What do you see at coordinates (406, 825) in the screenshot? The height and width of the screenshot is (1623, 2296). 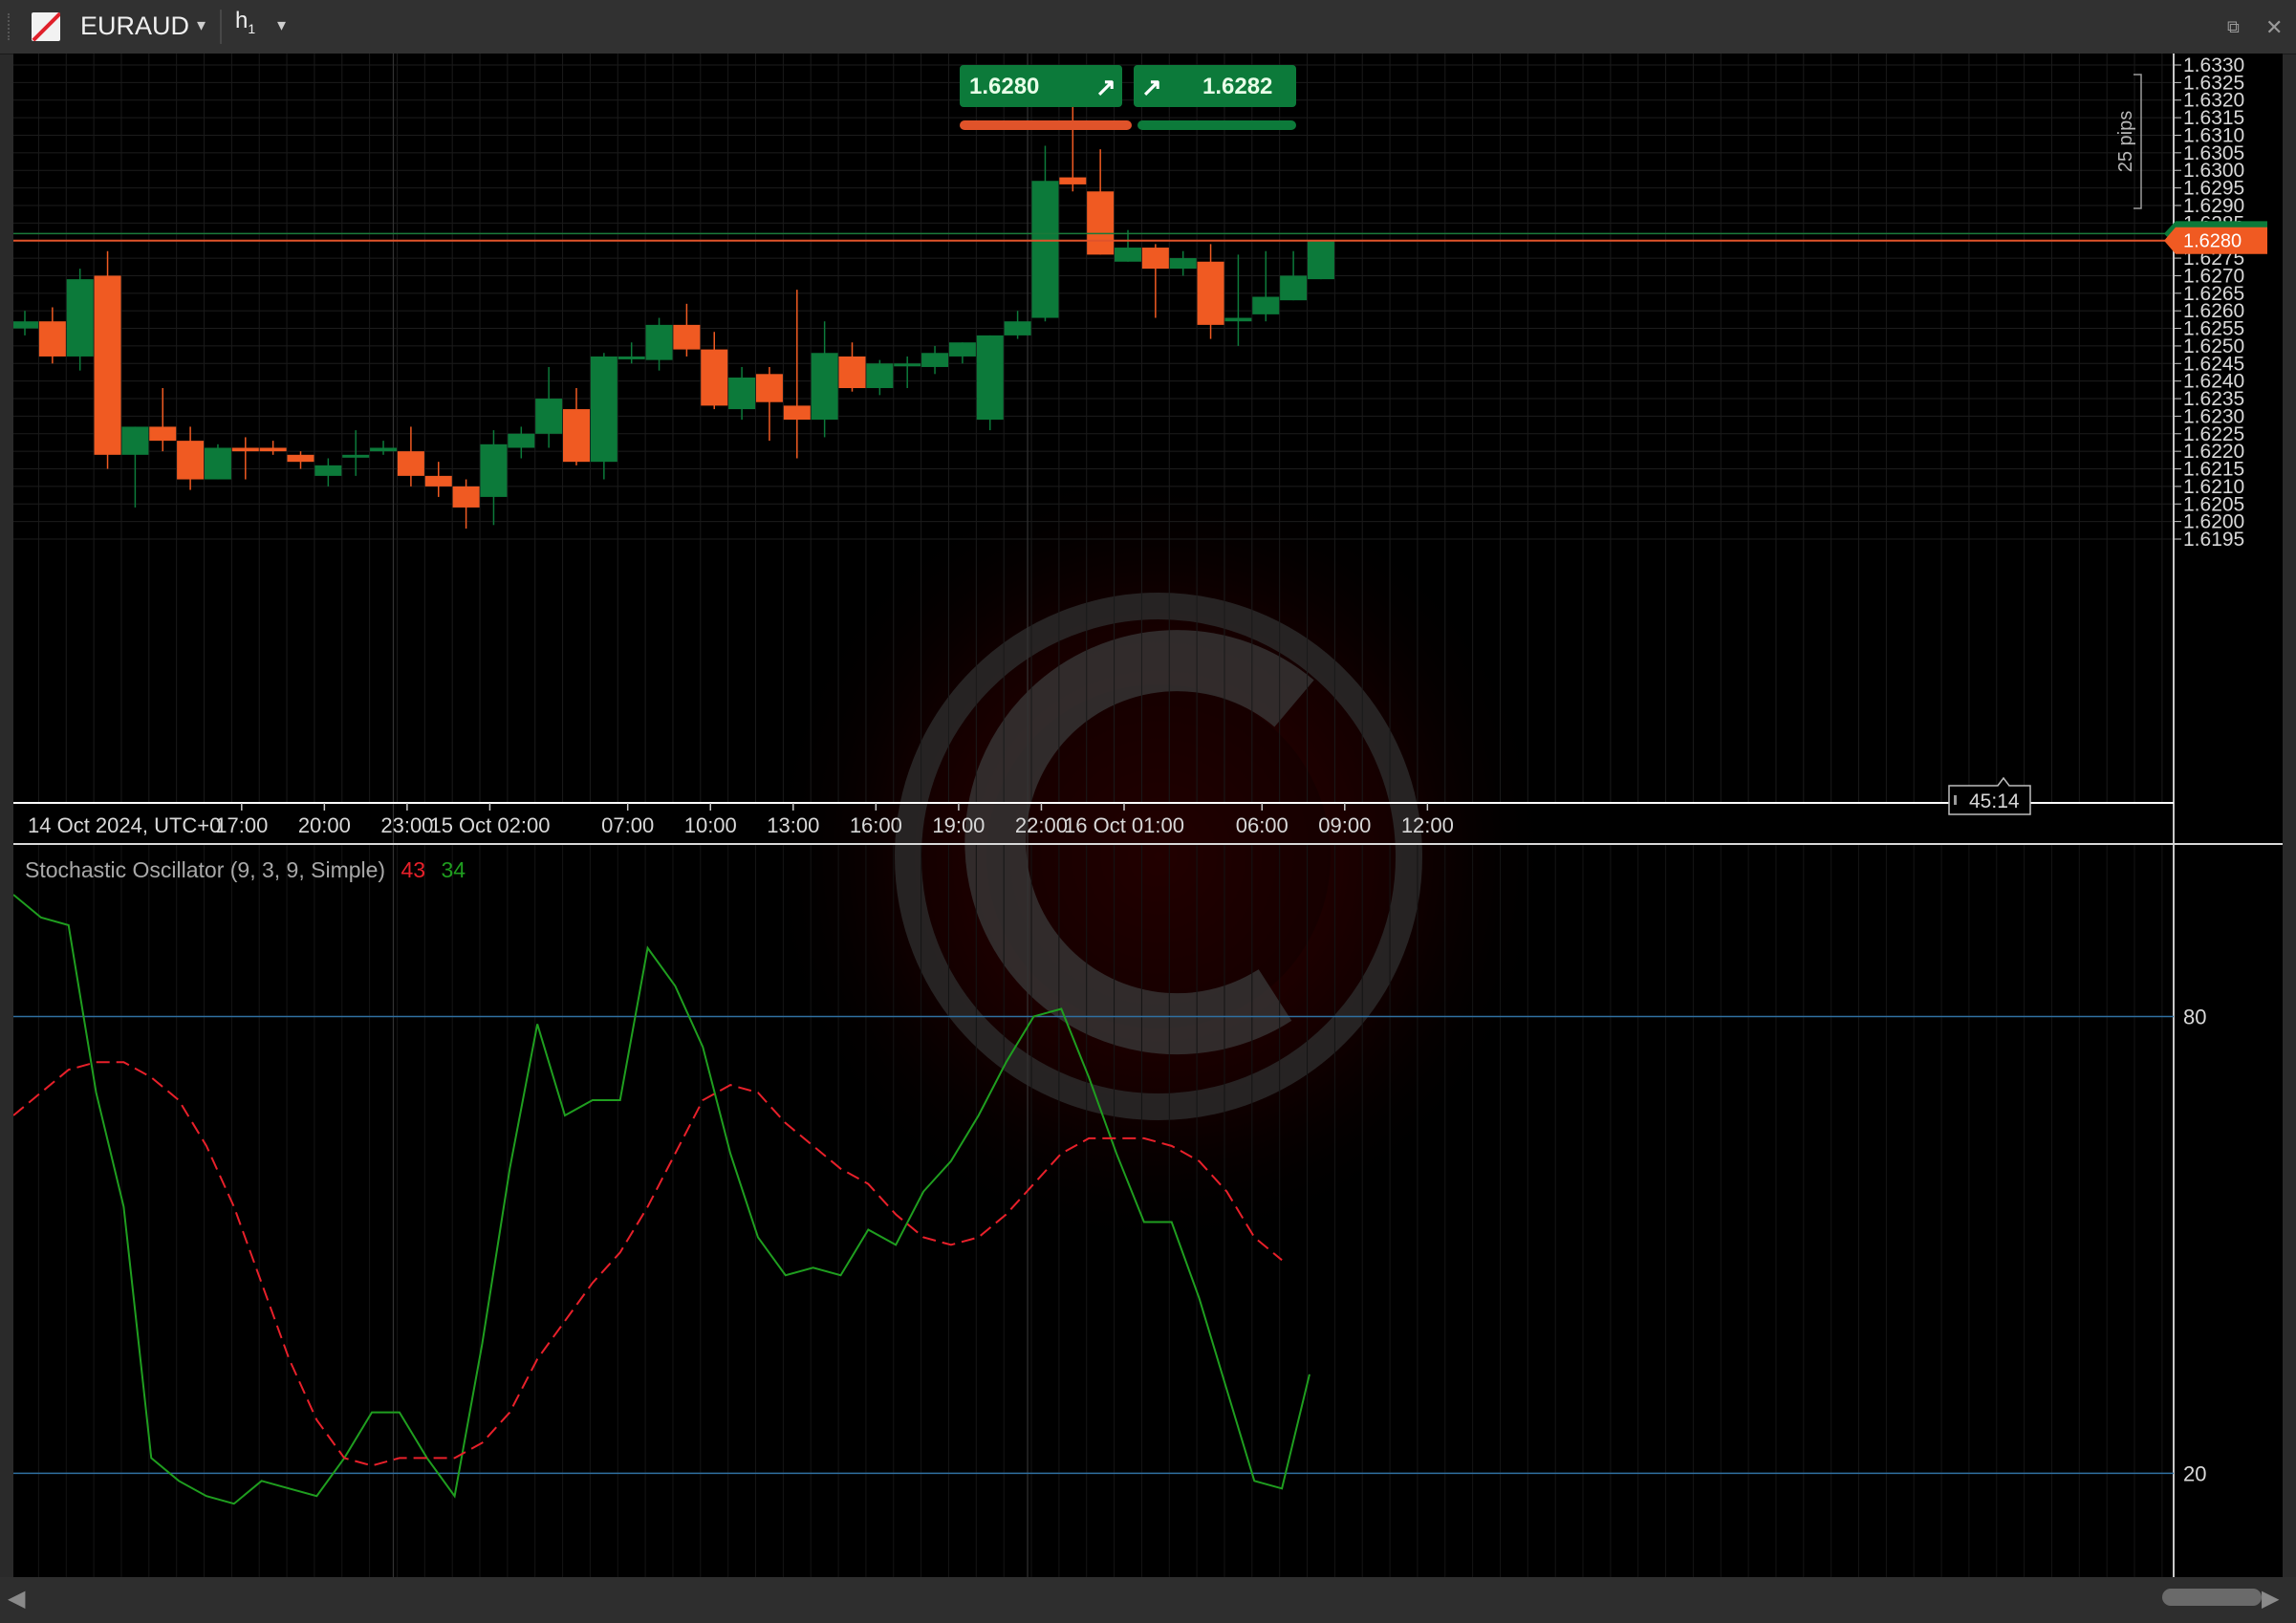 I see `time-tick-label: 23:00` at bounding box center [406, 825].